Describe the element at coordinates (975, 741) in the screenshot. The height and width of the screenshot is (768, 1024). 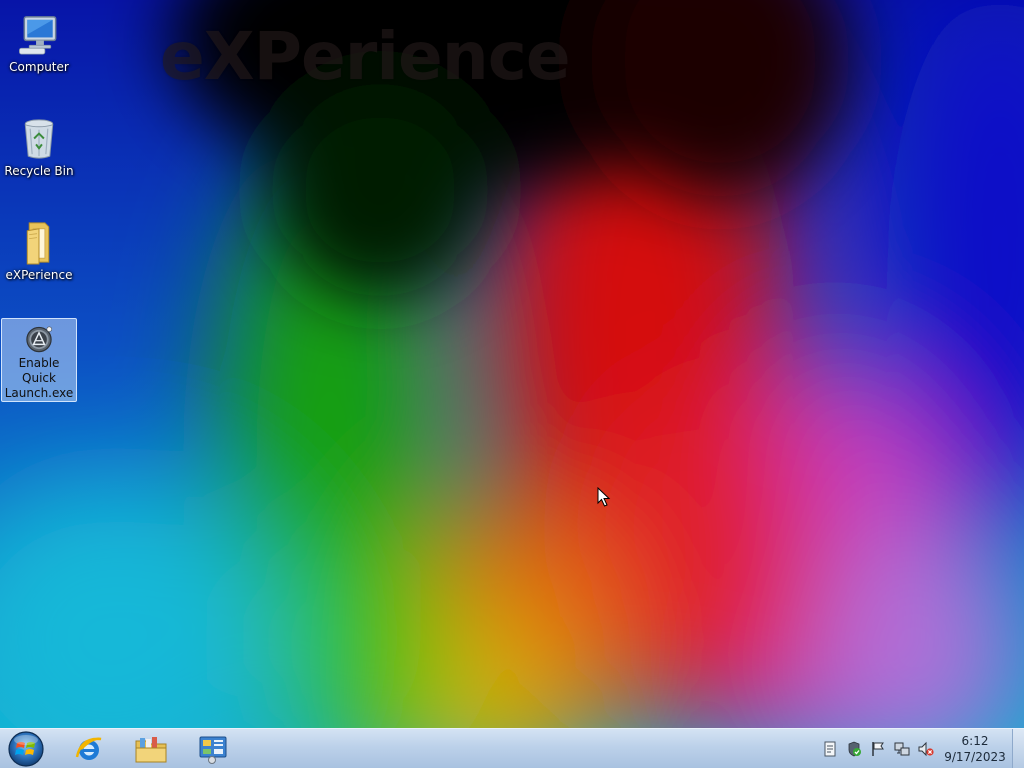
I see `clock-time: 6:12` at that location.